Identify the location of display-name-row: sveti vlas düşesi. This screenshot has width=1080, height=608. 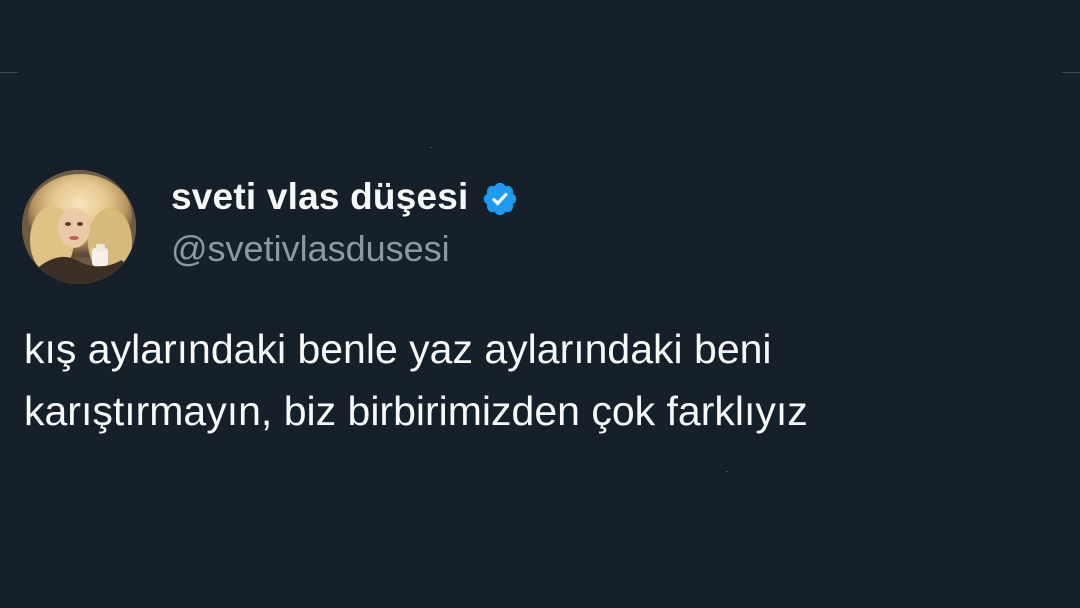
(345, 197).